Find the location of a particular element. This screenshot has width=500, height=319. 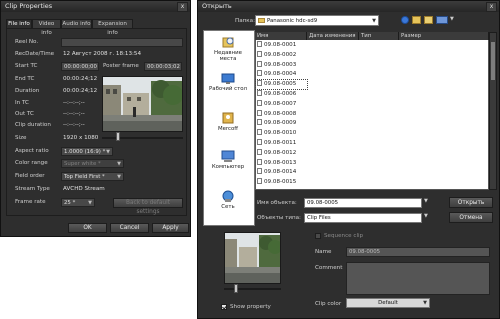

folder-label: Папка: is located at coordinates (245, 21).